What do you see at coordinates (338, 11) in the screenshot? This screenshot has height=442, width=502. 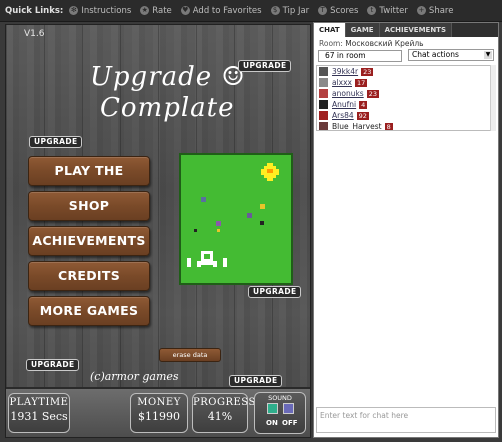 I see `link-scores: T Scores` at bounding box center [338, 11].